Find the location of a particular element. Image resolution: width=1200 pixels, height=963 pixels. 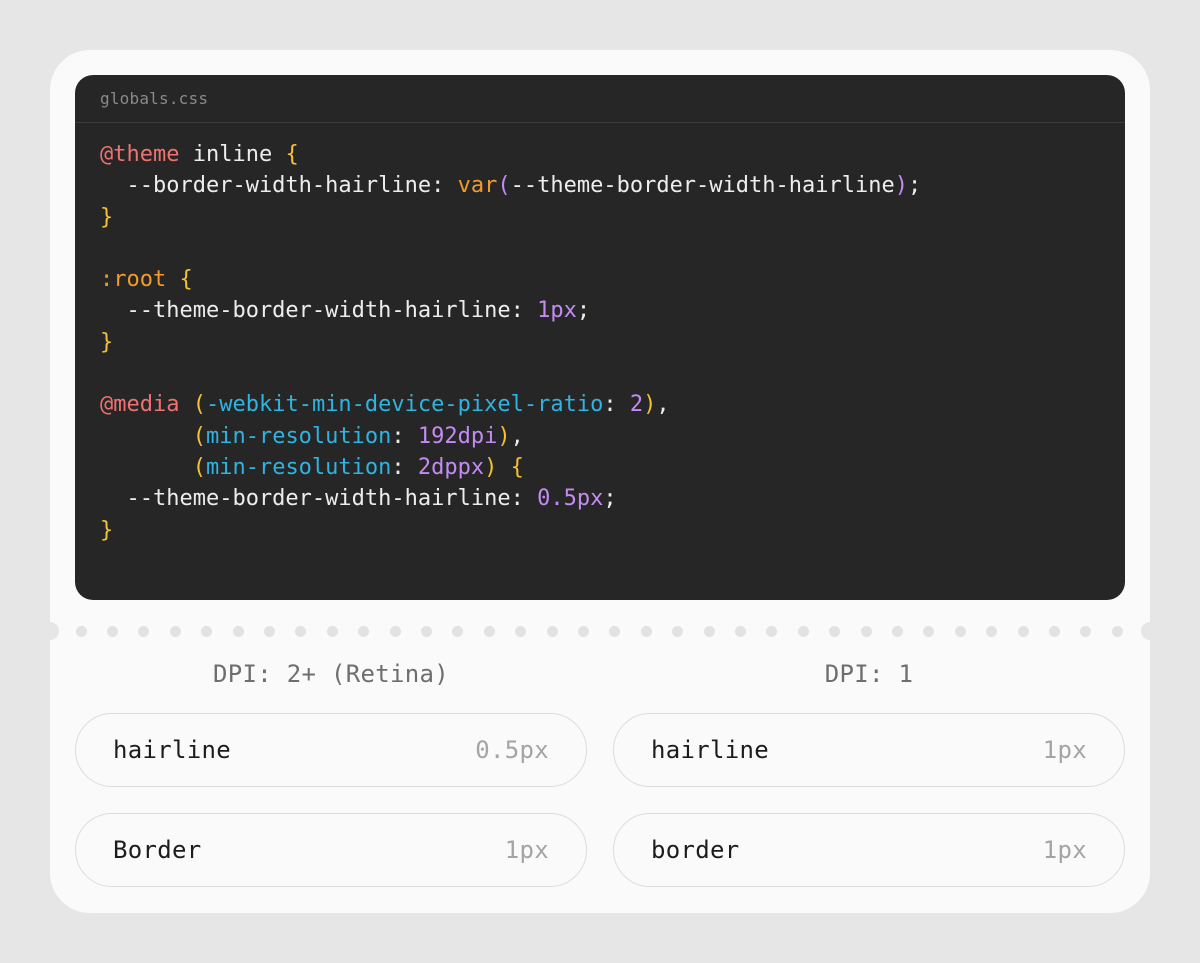

row-label: hairline is located at coordinates (710, 750).